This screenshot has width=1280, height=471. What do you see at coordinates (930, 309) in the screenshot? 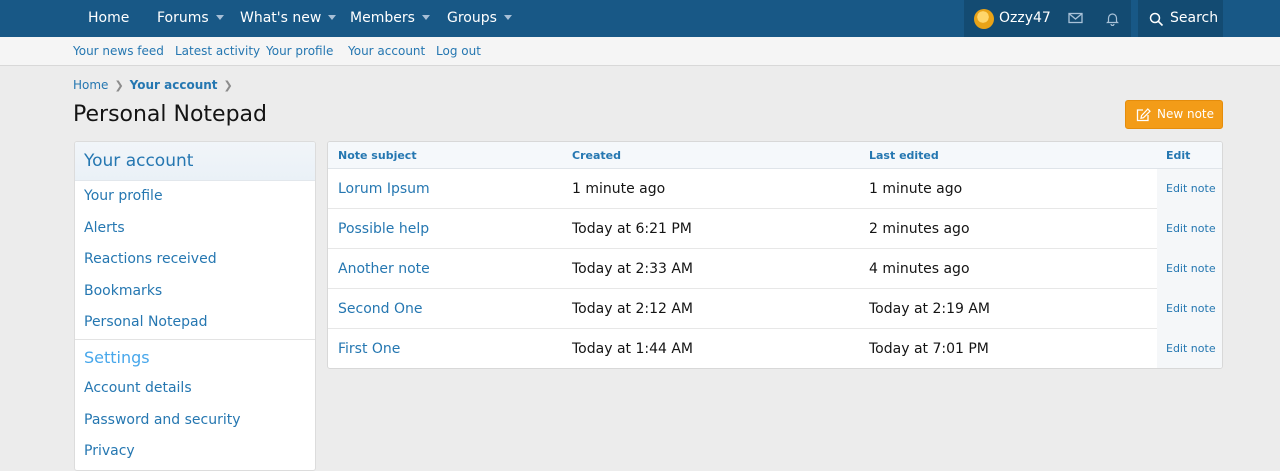
I see `note-last-edited: Today at 2:19 AM` at bounding box center [930, 309].